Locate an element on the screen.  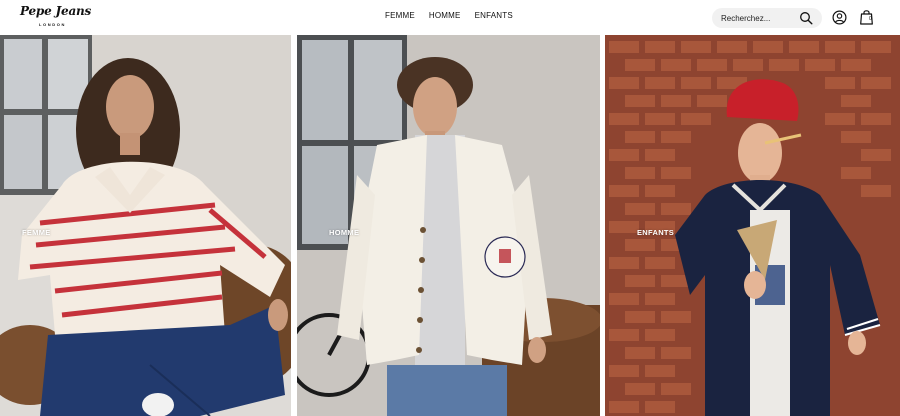
main-nav: FEMME HOMME ENFANTS is located at coordinates (449, 16).